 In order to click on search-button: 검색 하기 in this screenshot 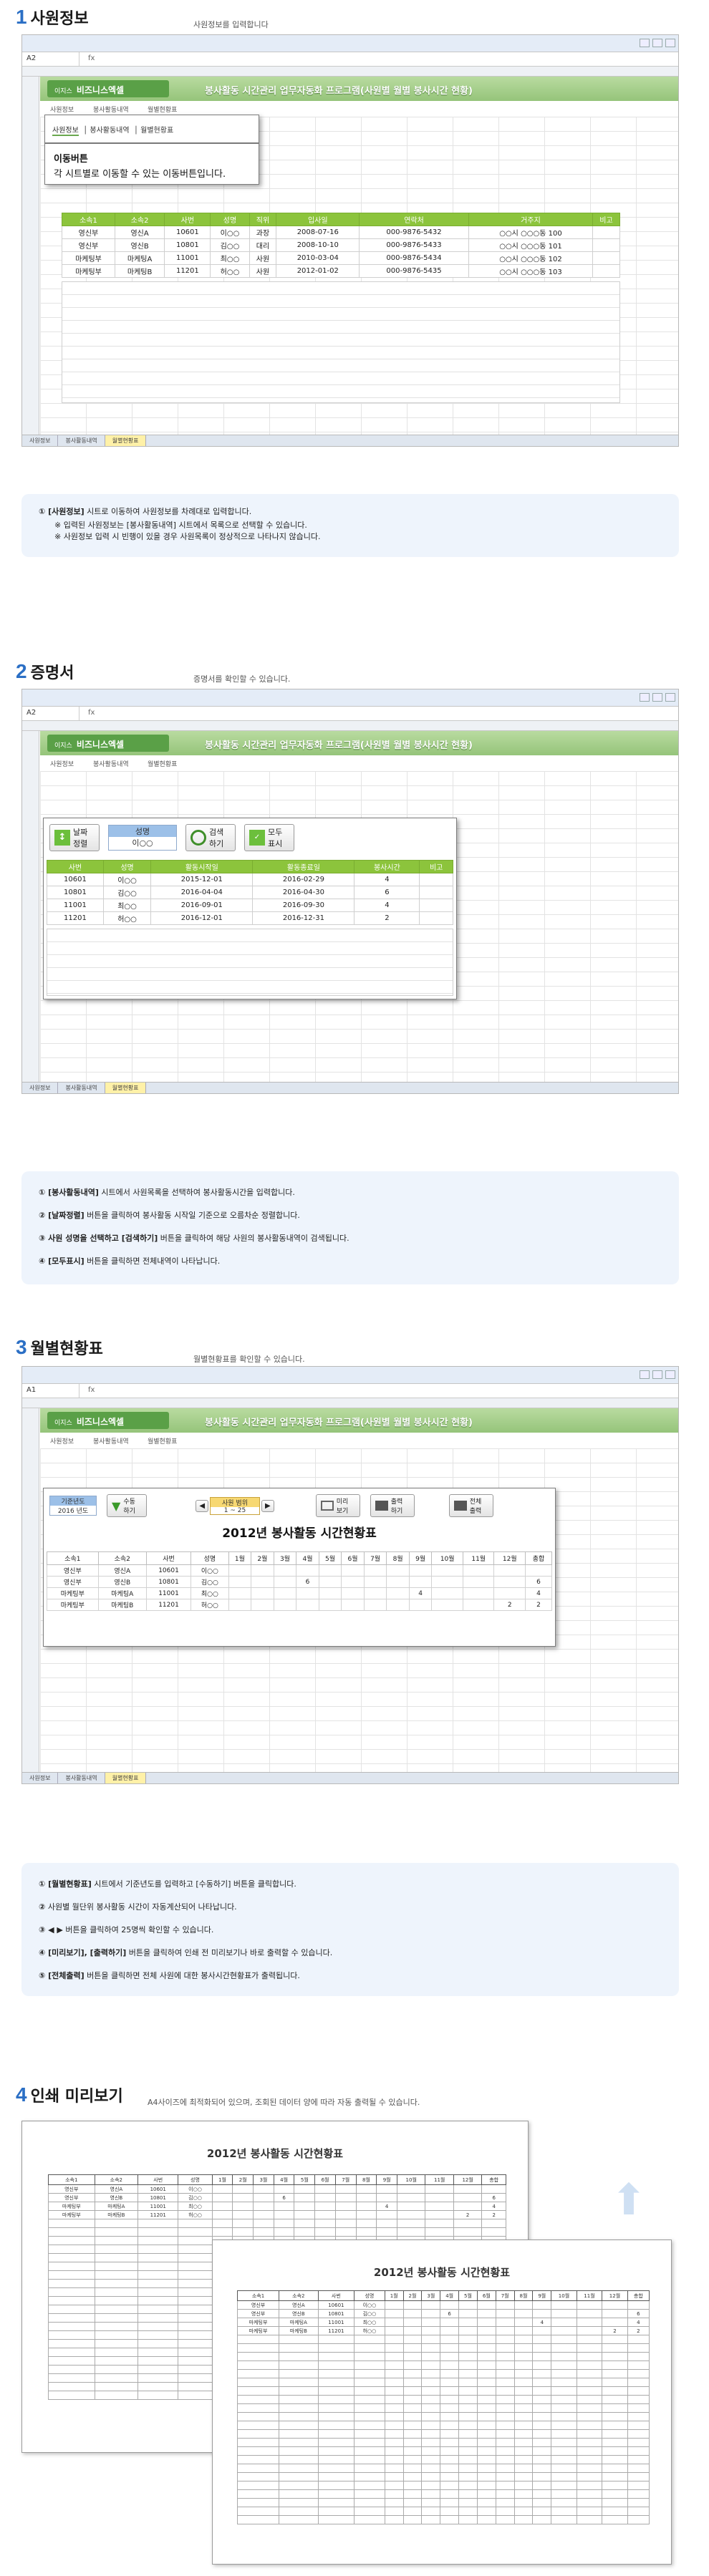, I will do `click(210, 837)`.